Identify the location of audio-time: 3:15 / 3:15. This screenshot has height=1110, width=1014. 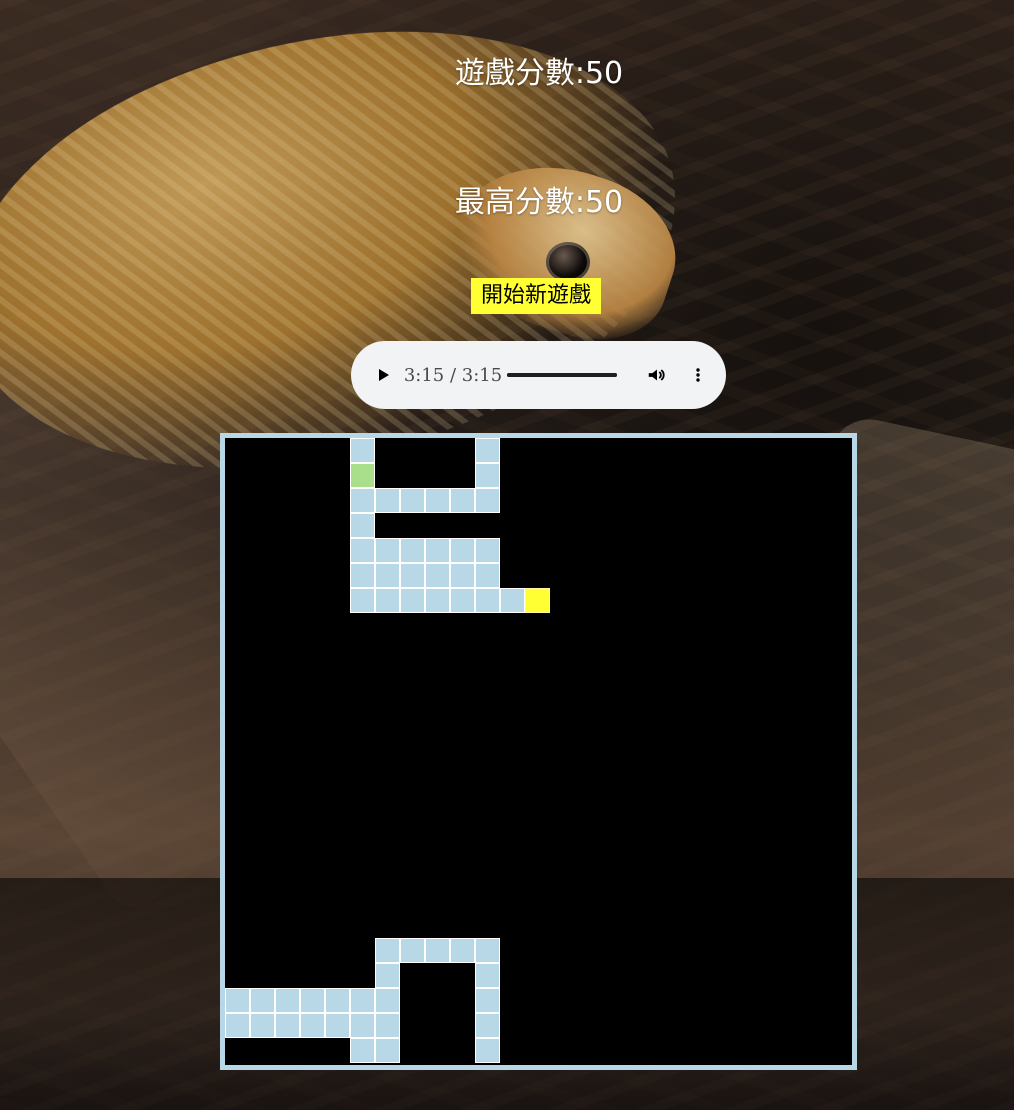
(453, 375).